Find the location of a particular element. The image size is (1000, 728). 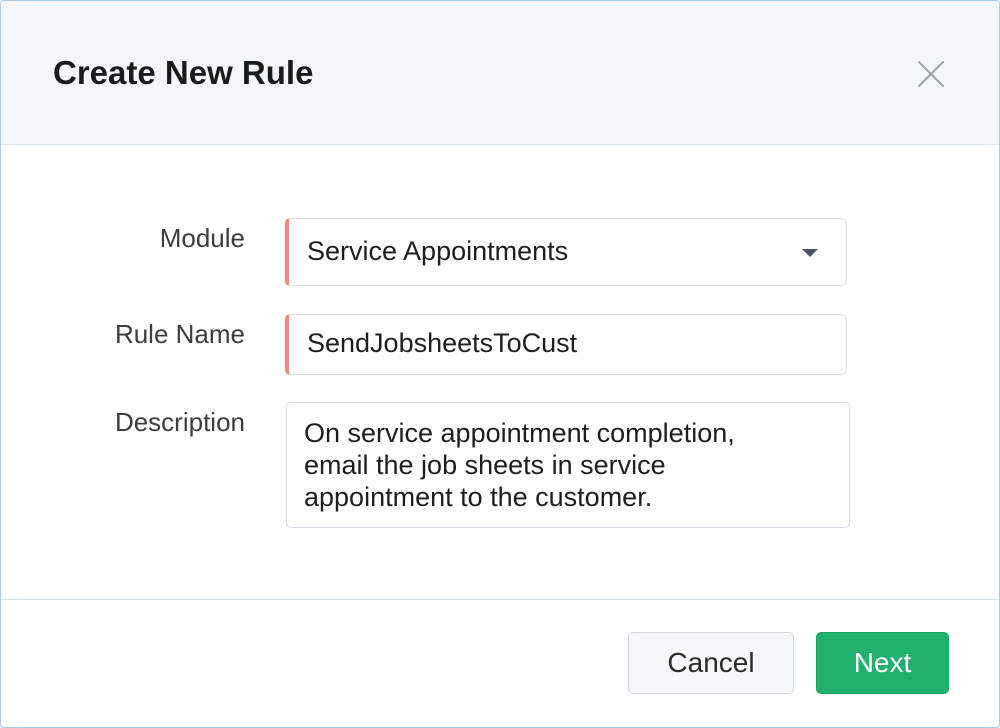

module-label: Module is located at coordinates (202, 238).